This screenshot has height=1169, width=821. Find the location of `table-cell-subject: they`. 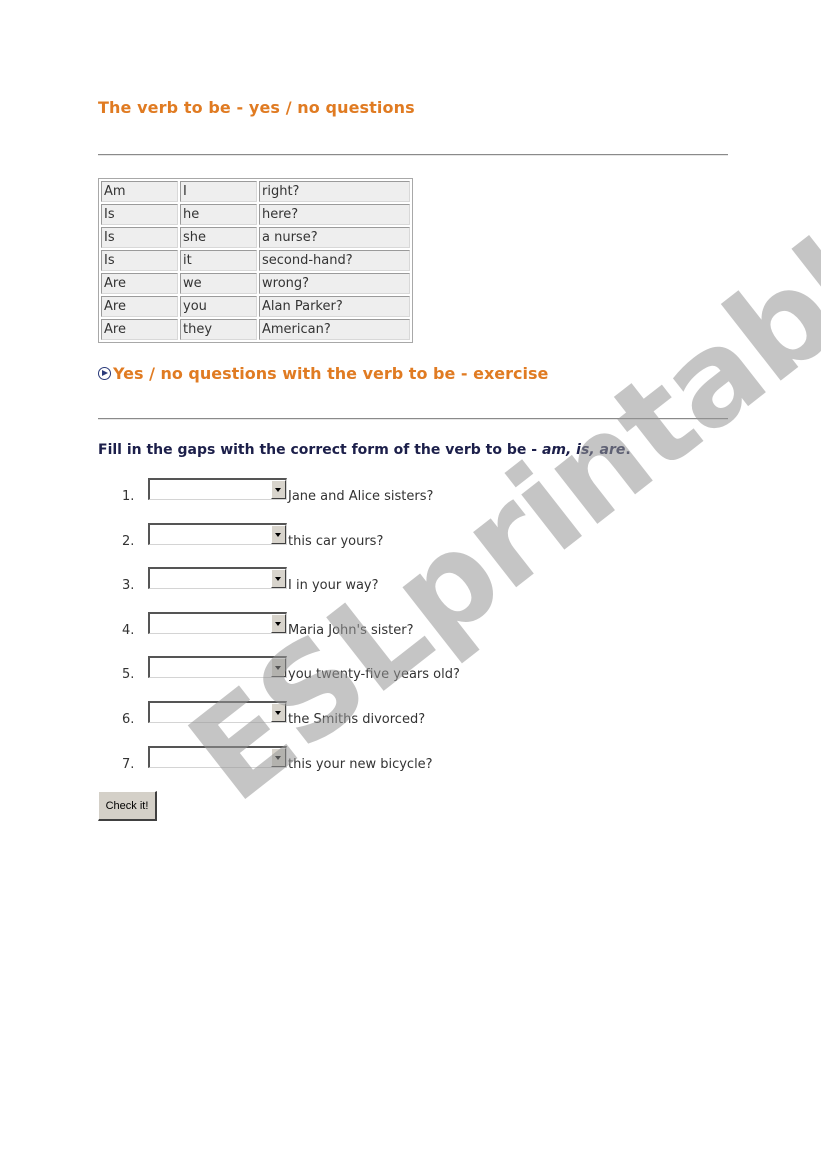

table-cell-subject: they is located at coordinates (218, 329).